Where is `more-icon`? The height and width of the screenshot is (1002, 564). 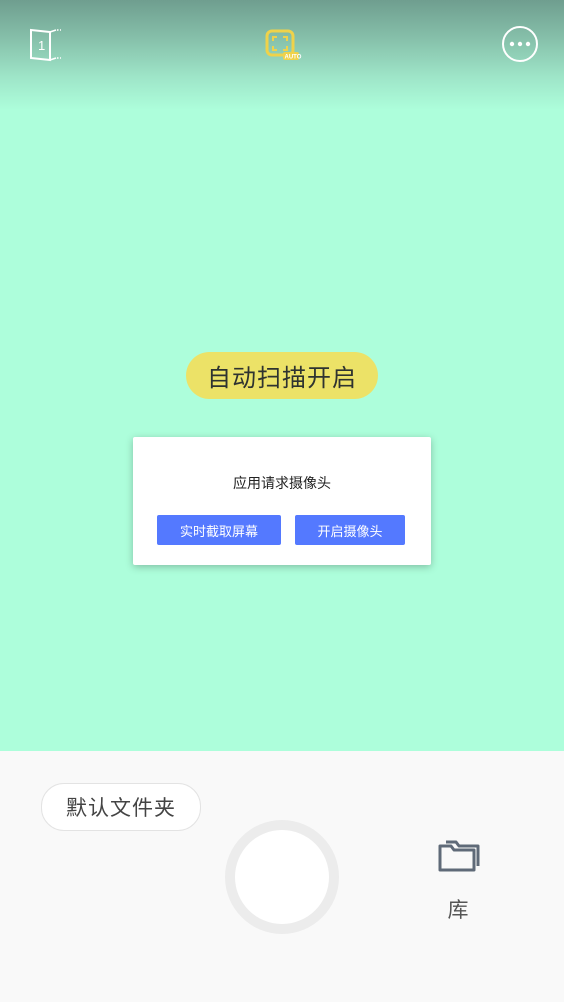
more-icon is located at coordinates (520, 44).